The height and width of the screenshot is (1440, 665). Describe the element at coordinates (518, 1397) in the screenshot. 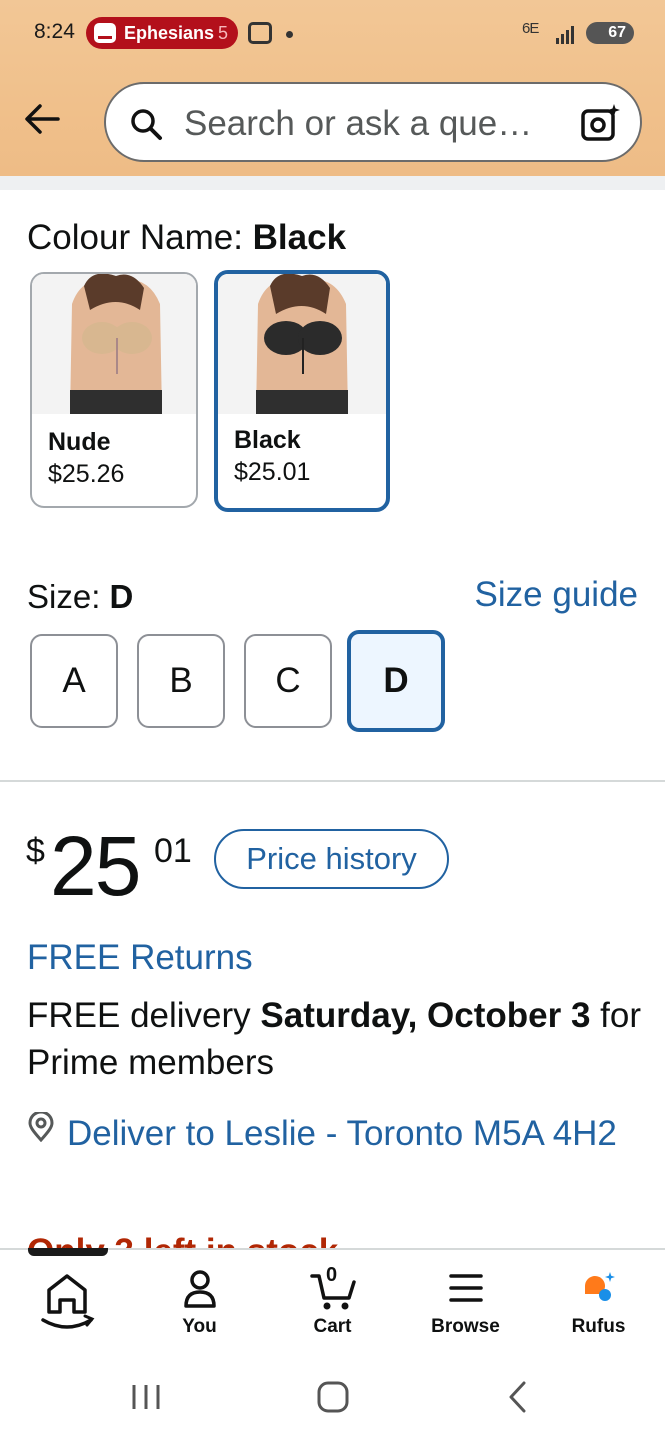

I see `system-back-icon` at that location.